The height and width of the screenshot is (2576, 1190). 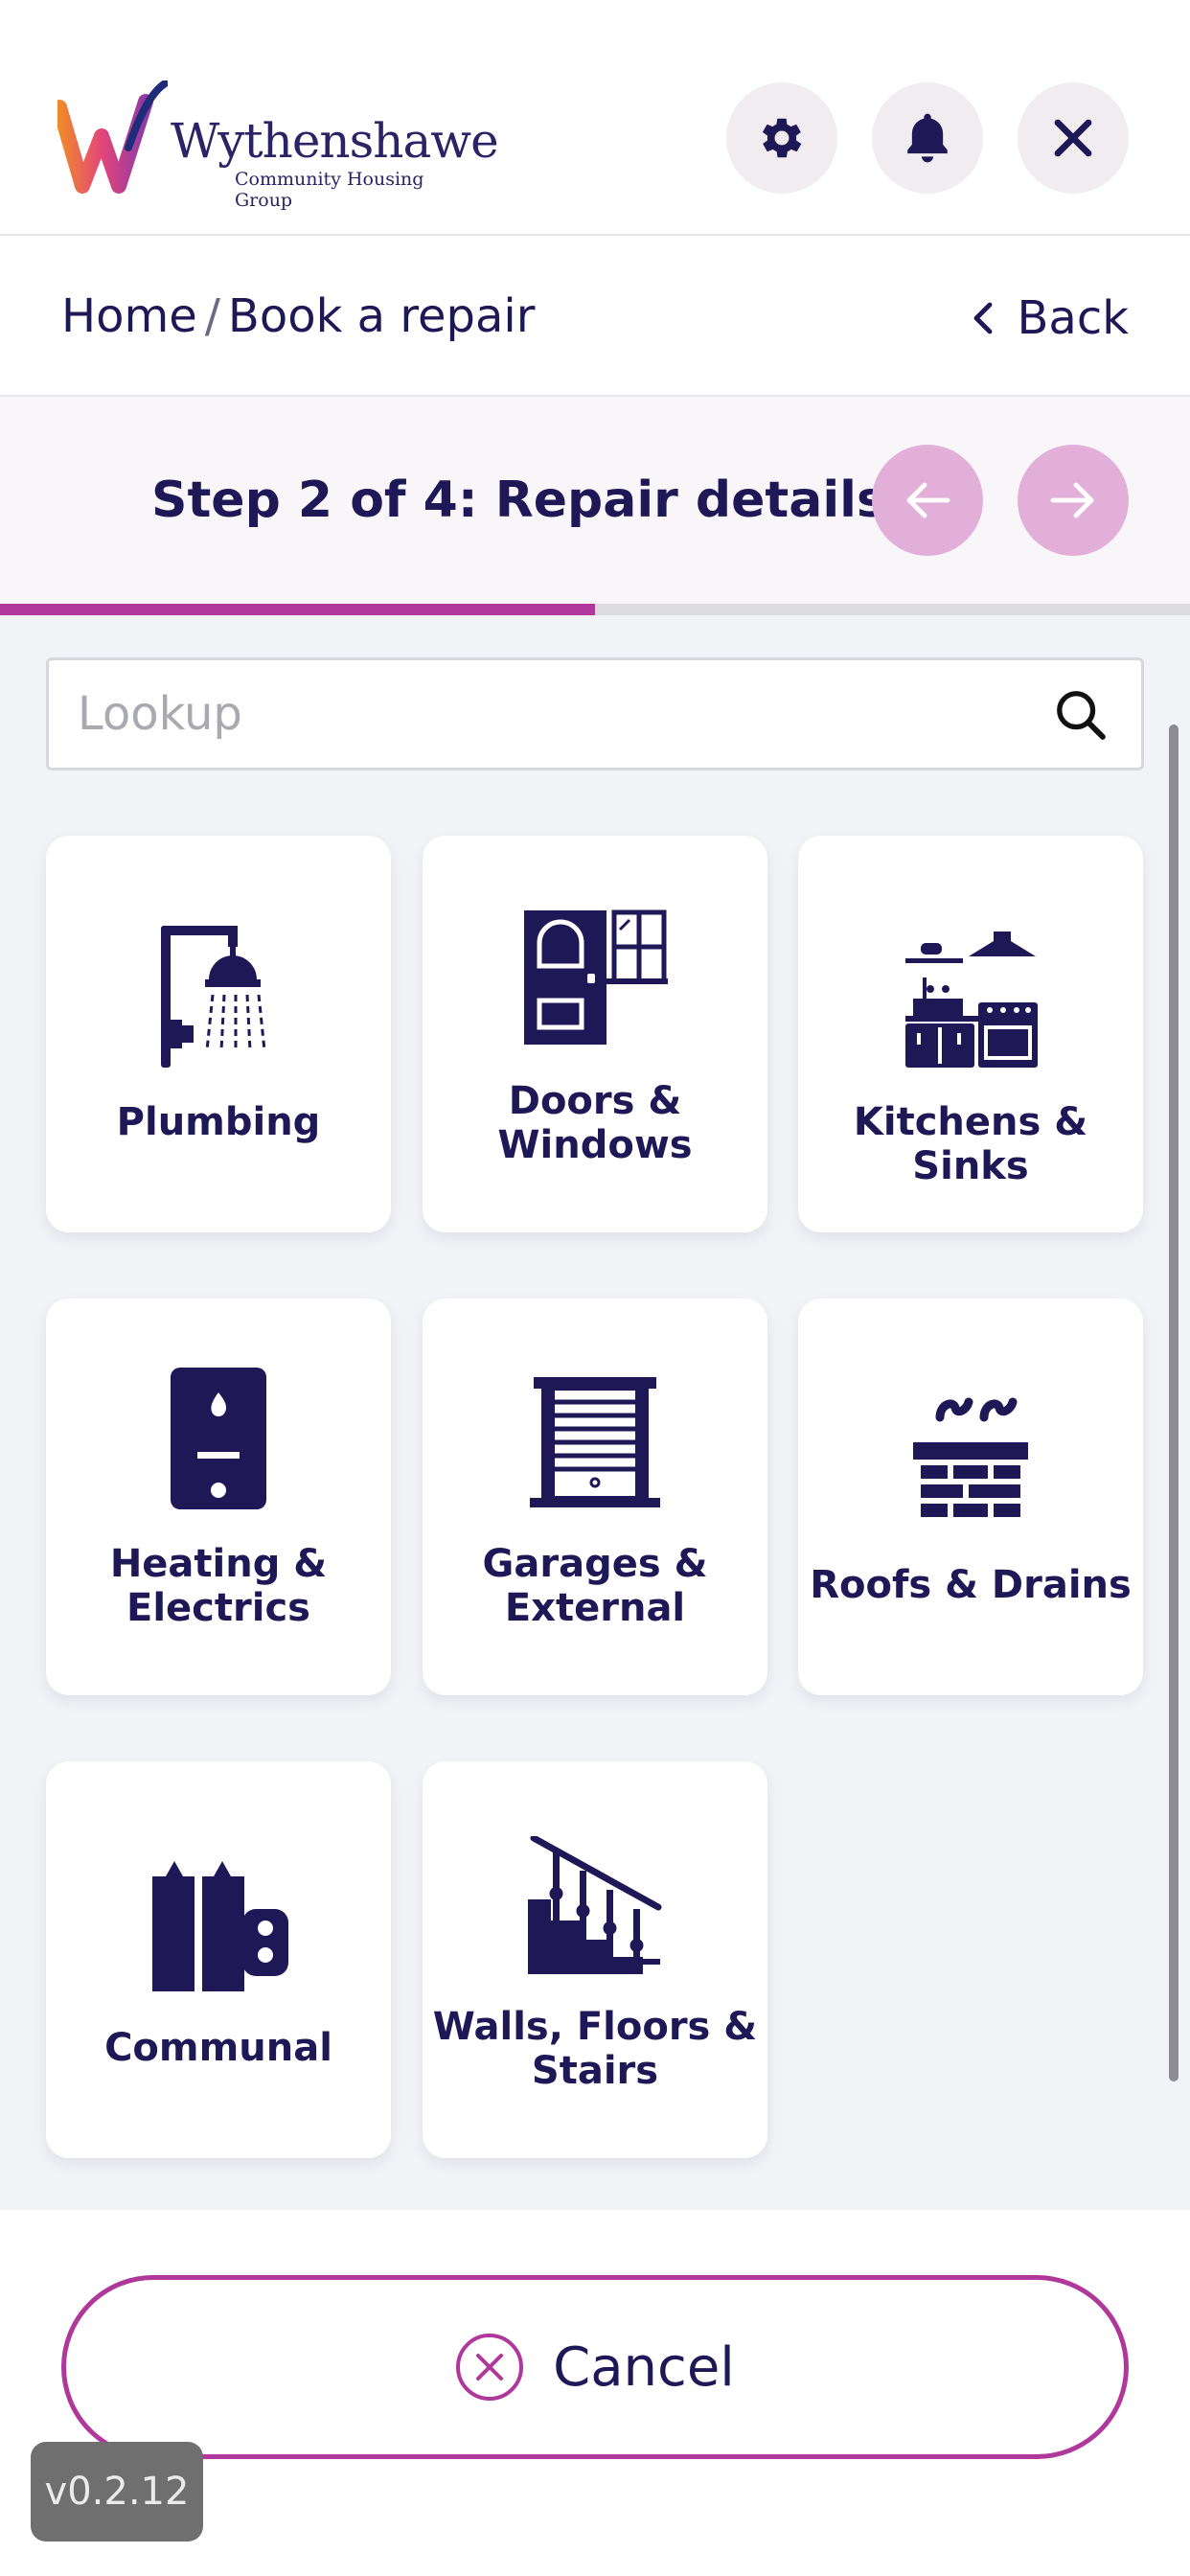 I want to click on gear-icon, so click(x=782, y=138).